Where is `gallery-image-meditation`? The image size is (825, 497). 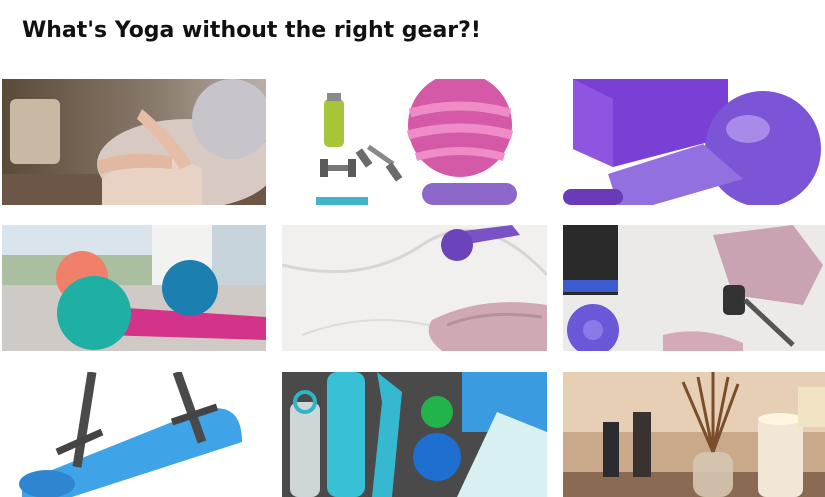 gallery-image-meditation is located at coordinates (134, 142).